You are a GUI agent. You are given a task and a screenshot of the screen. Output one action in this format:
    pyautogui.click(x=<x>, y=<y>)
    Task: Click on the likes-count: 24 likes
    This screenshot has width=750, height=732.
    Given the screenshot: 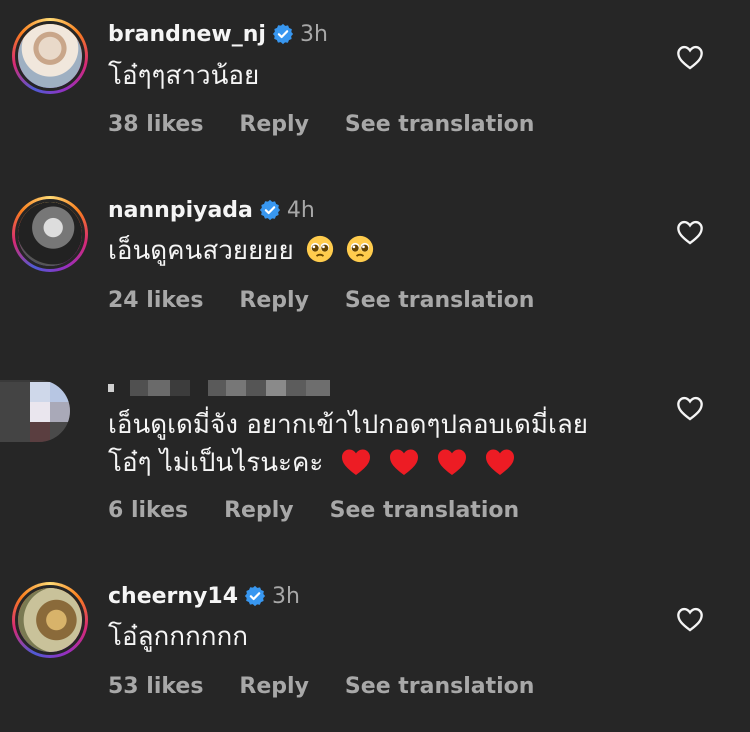 What is the action you would take?
    pyautogui.click(x=155, y=300)
    